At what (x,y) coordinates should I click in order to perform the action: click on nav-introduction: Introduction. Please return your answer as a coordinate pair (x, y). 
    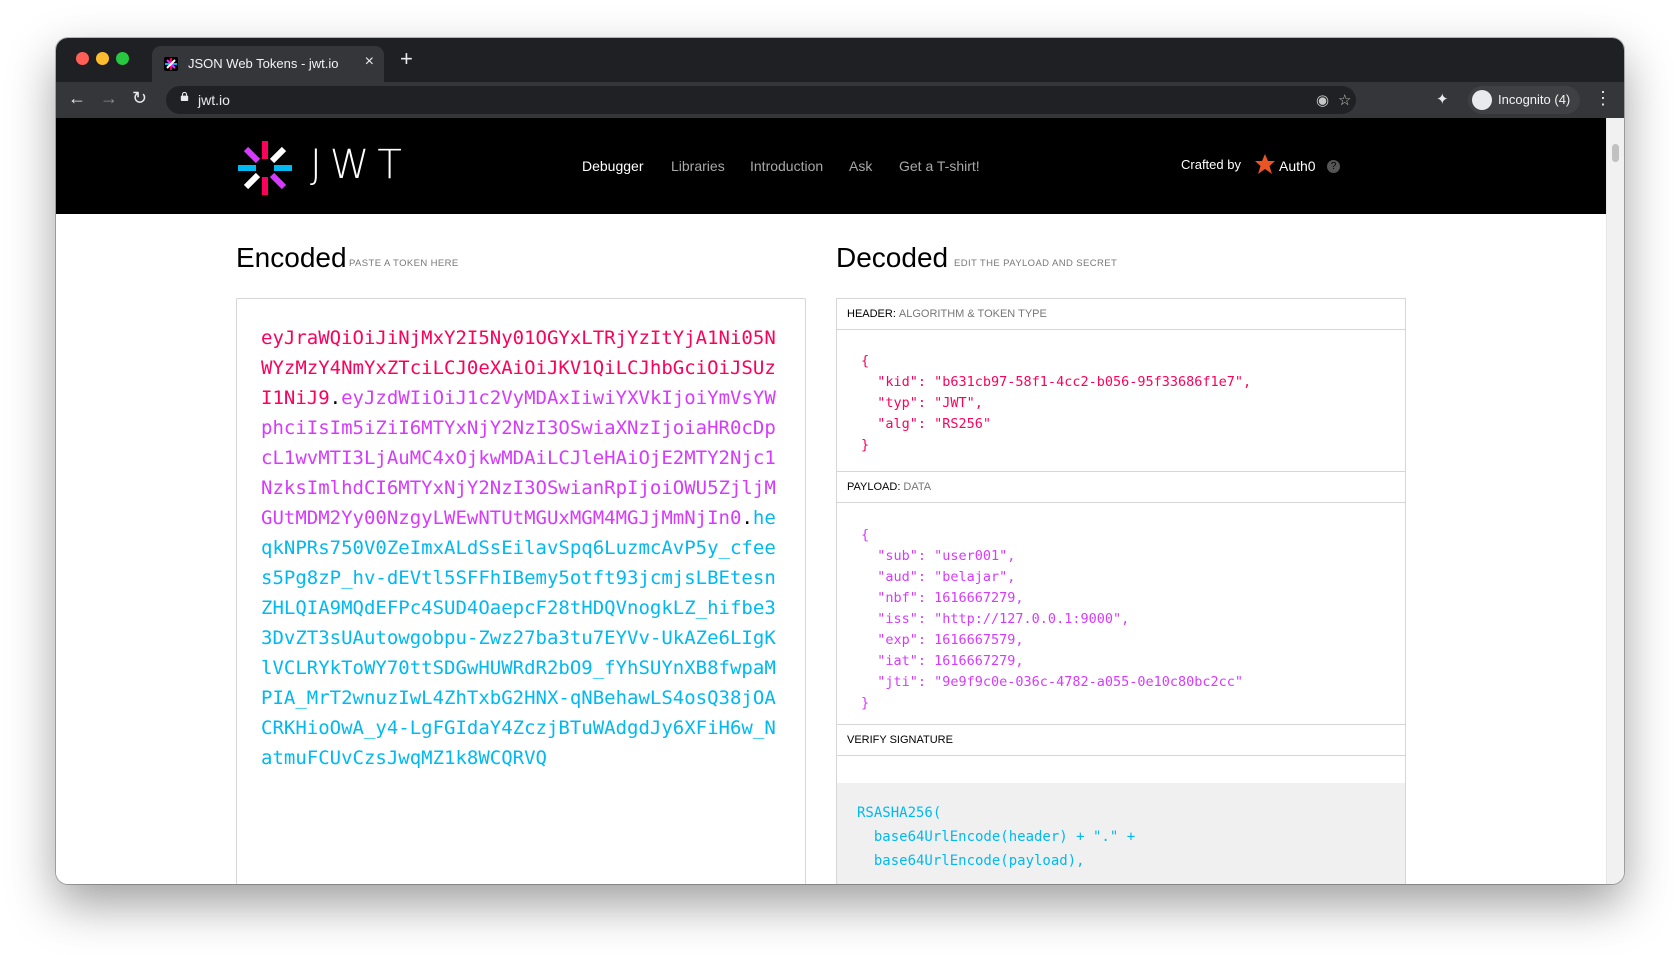
    Looking at the image, I should click on (786, 166).